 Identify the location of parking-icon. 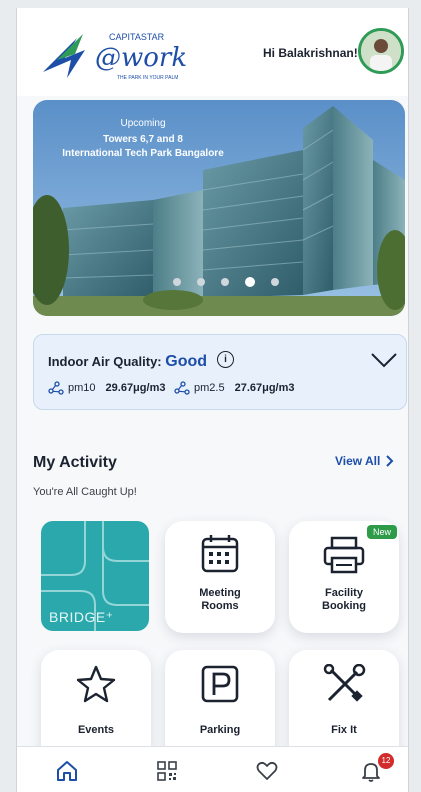
(220, 684).